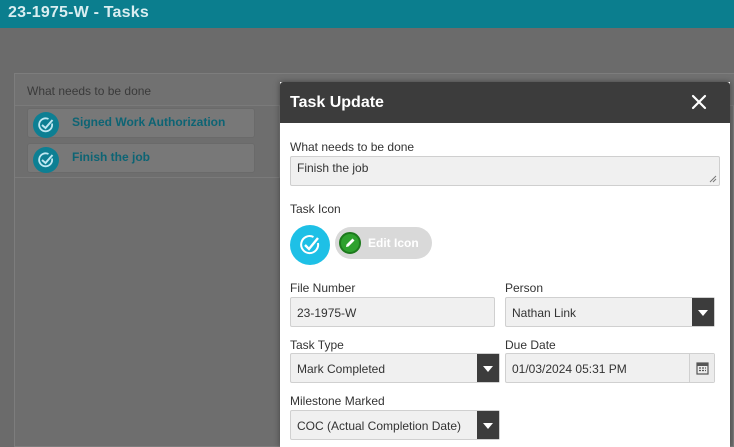 This screenshot has width=734, height=447. Describe the element at coordinates (610, 312) in the screenshot. I see `person-select: Nathan Link` at that location.